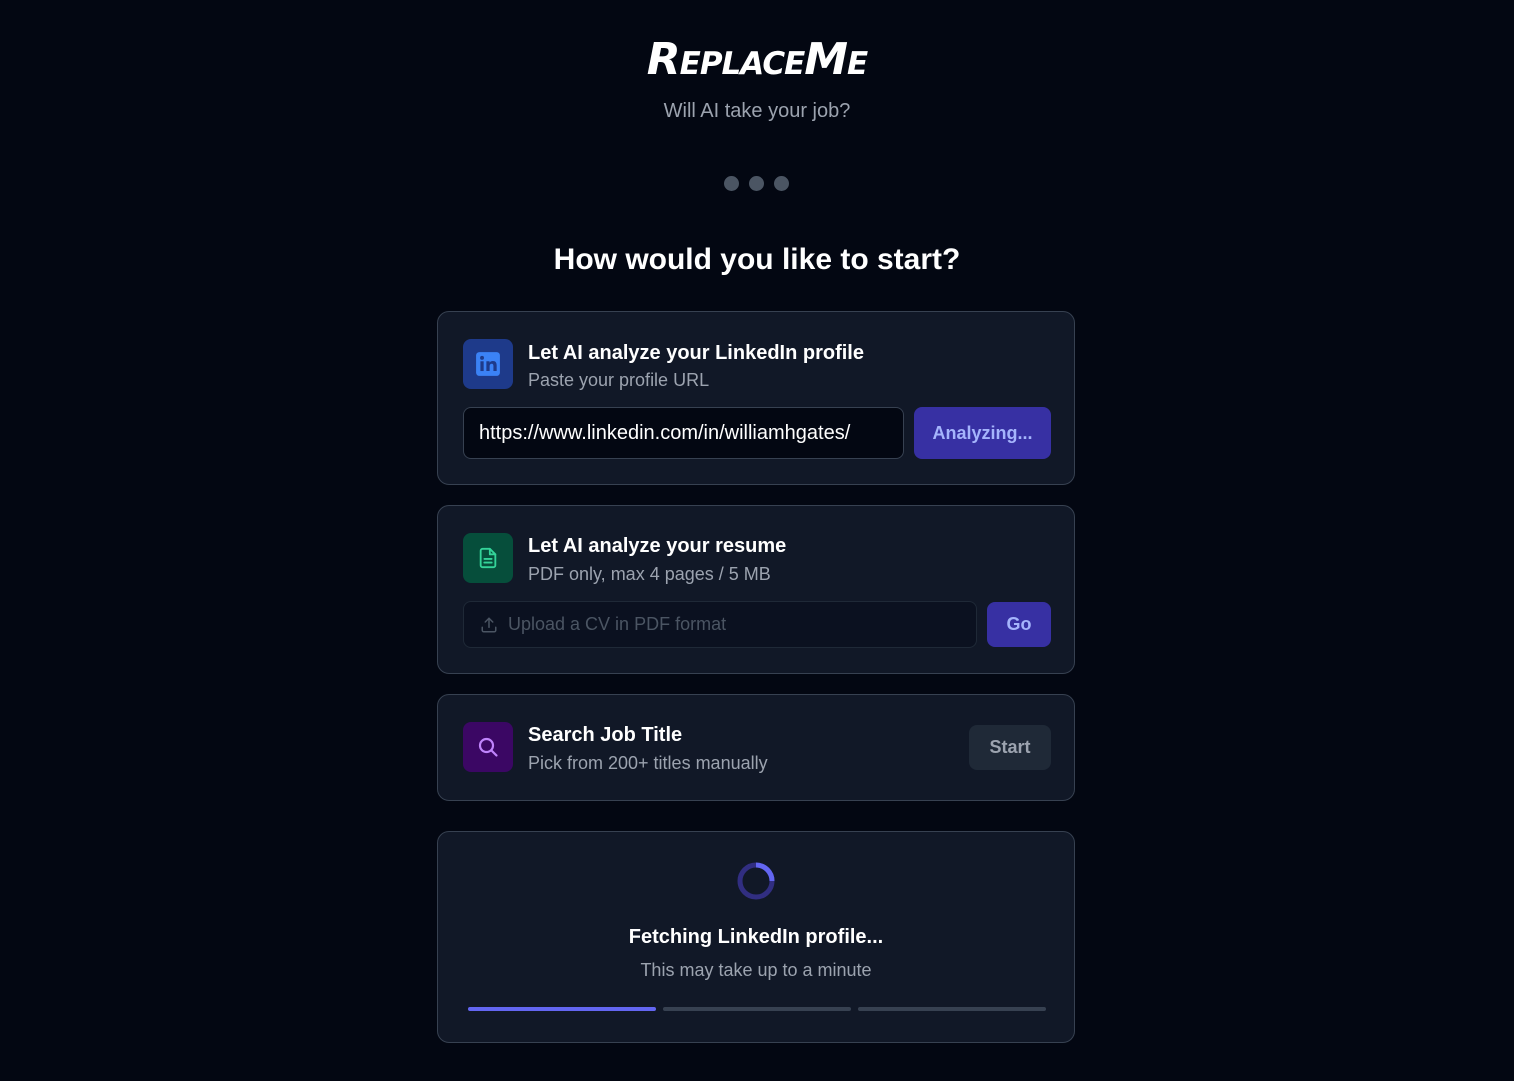 The width and height of the screenshot is (1514, 1081). I want to click on linkedin-icon, so click(488, 364).